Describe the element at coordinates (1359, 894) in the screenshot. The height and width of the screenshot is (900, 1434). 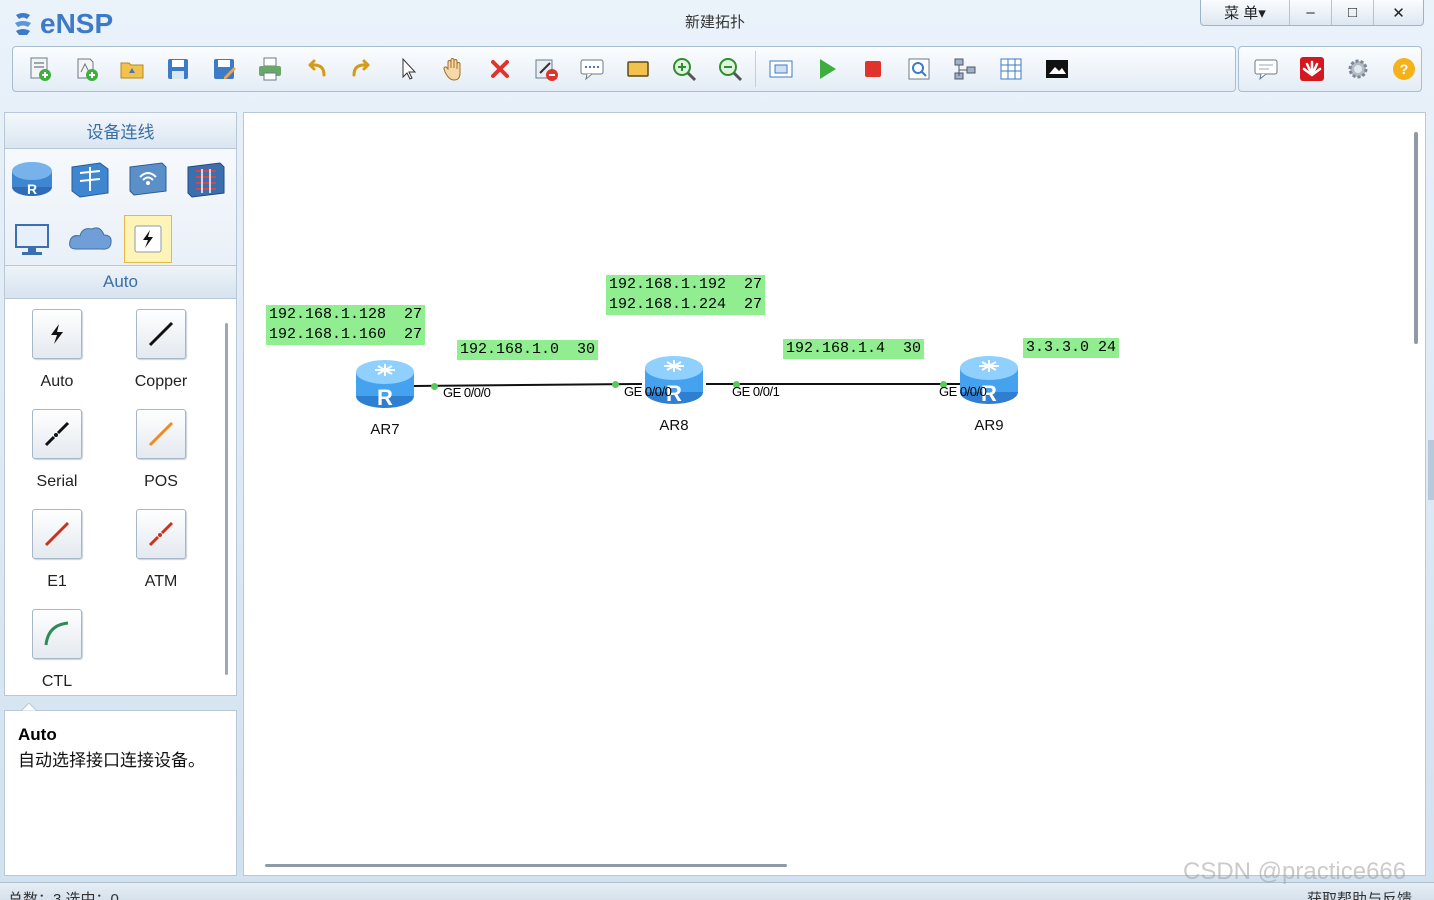
I see `help-feedback-link: 获取帮助与反馈` at that location.